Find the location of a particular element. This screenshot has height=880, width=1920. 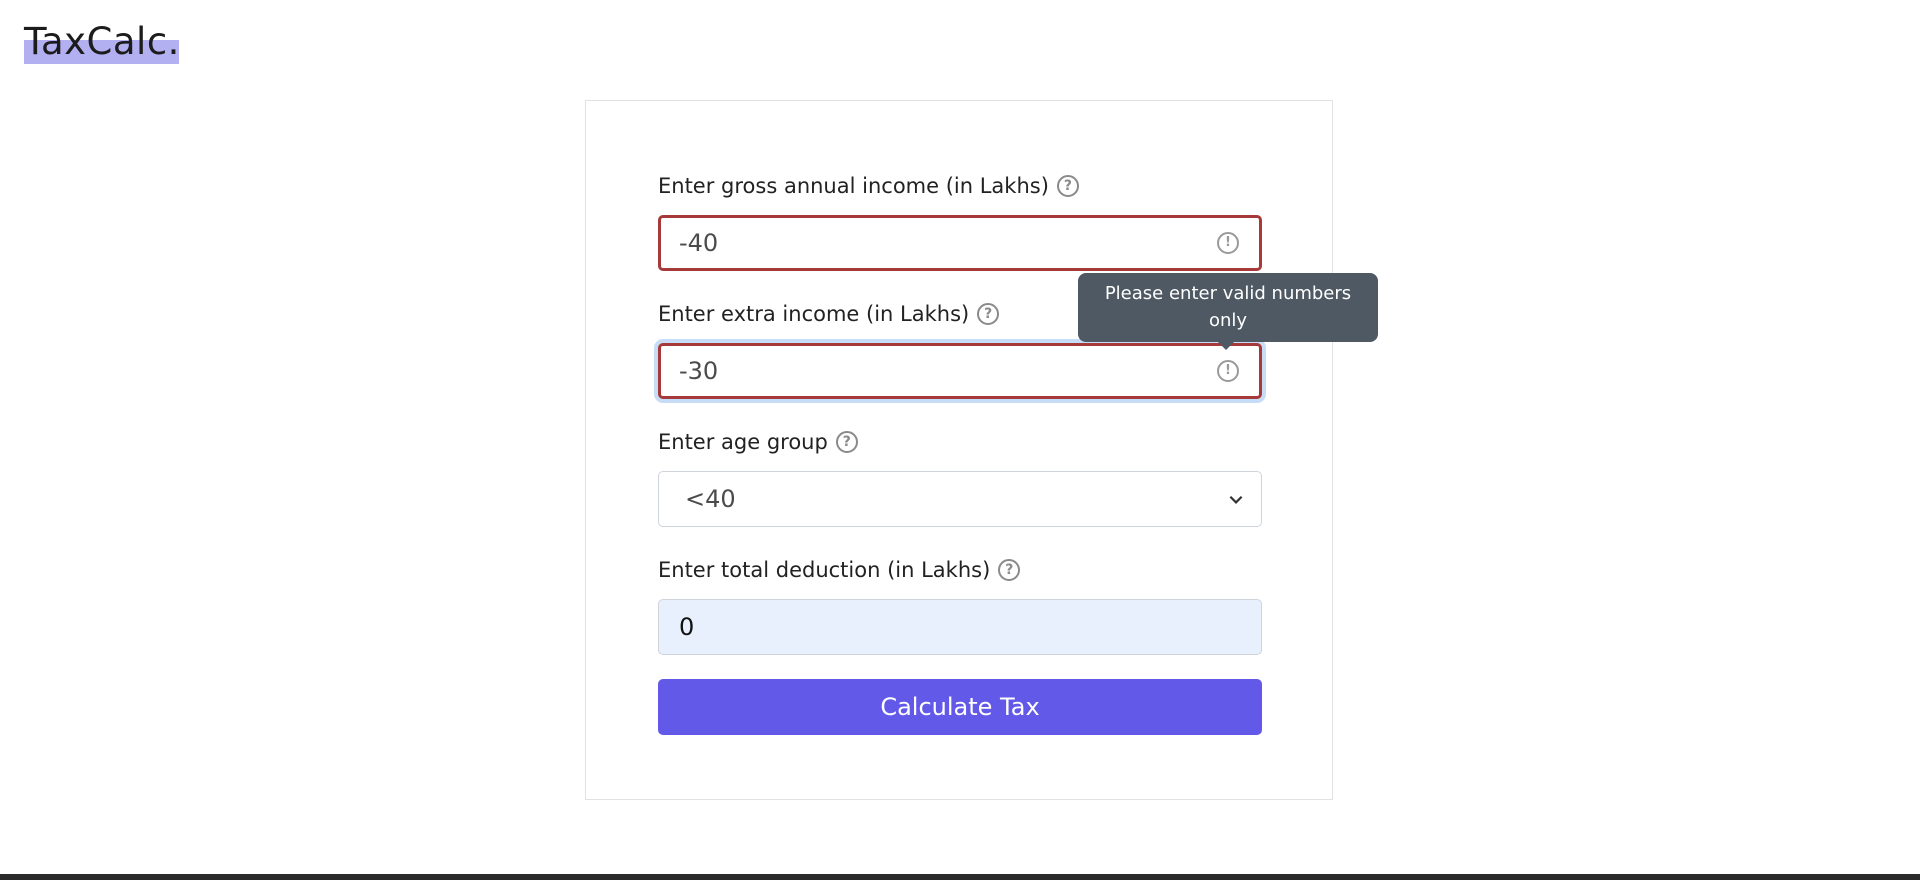

age-group-select: <40 is located at coordinates (960, 499).